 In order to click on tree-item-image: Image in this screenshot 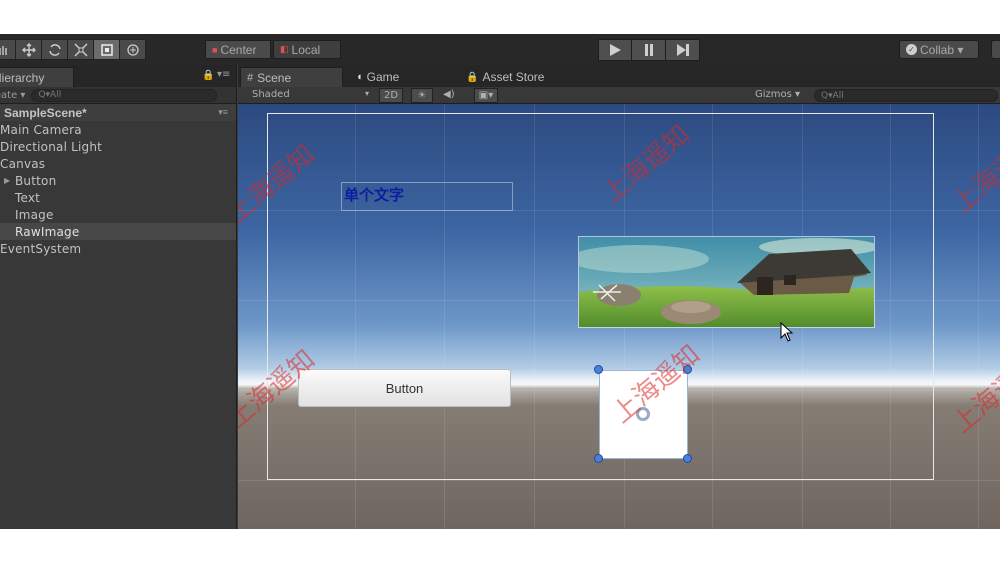, I will do `click(118, 214)`.